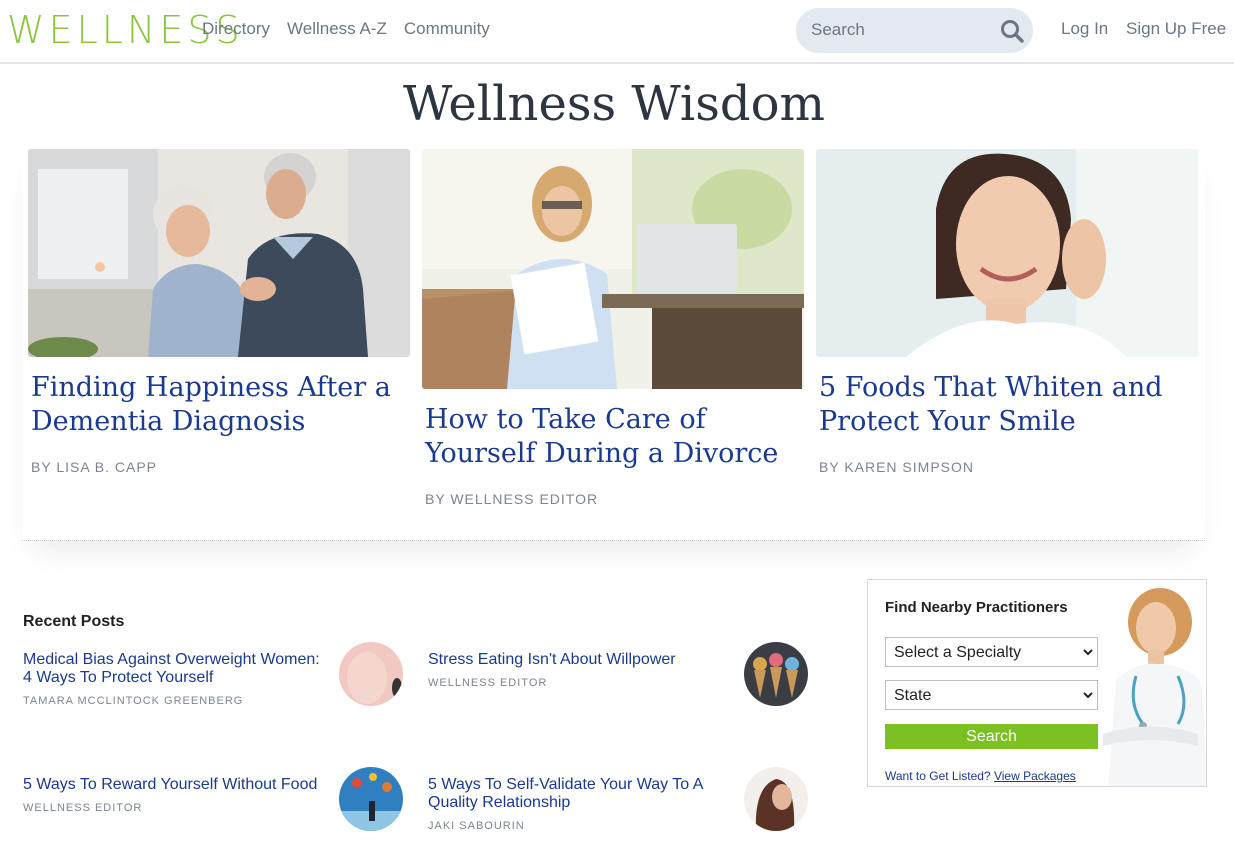 The width and height of the screenshot is (1234, 865). Describe the element at coordinates (991, 652) in the screenshot. I see `specialty-select: Select a Specialty` at that location.